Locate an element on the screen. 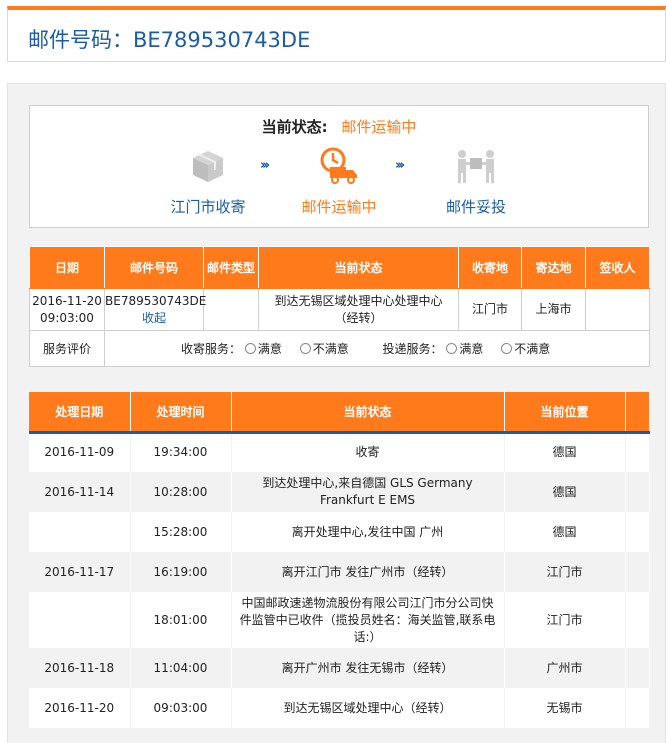 This screenshot has width=666, height=743. track-date: 2016-11-20 is located at coordinates (80, 708).